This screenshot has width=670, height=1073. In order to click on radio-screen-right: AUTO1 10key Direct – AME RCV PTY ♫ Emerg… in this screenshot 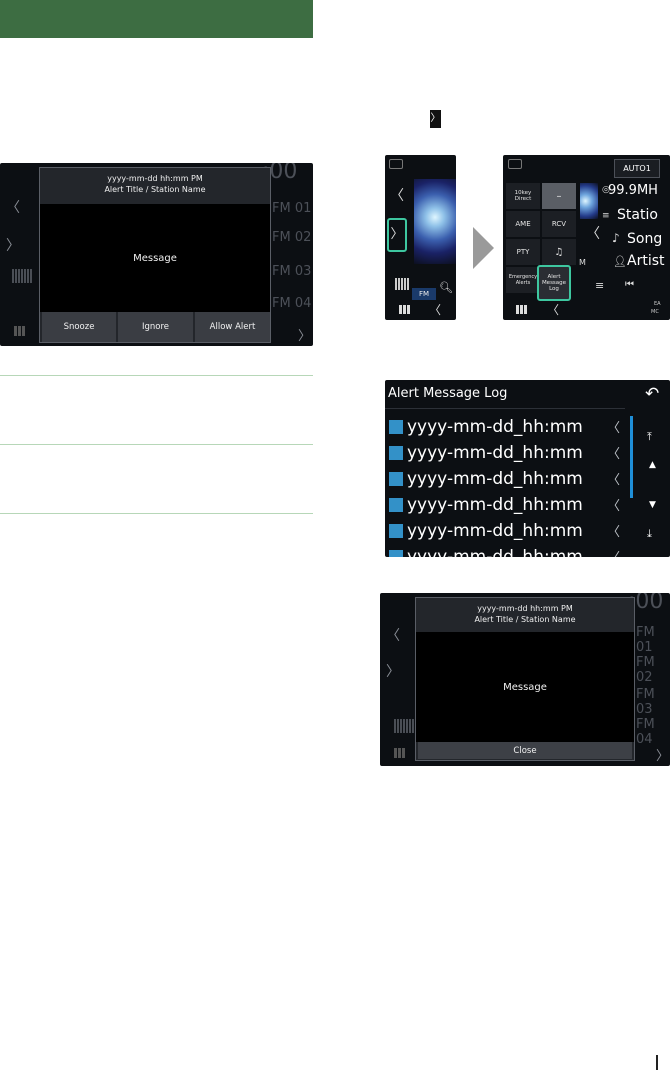, I will do `click(586, 237)`.